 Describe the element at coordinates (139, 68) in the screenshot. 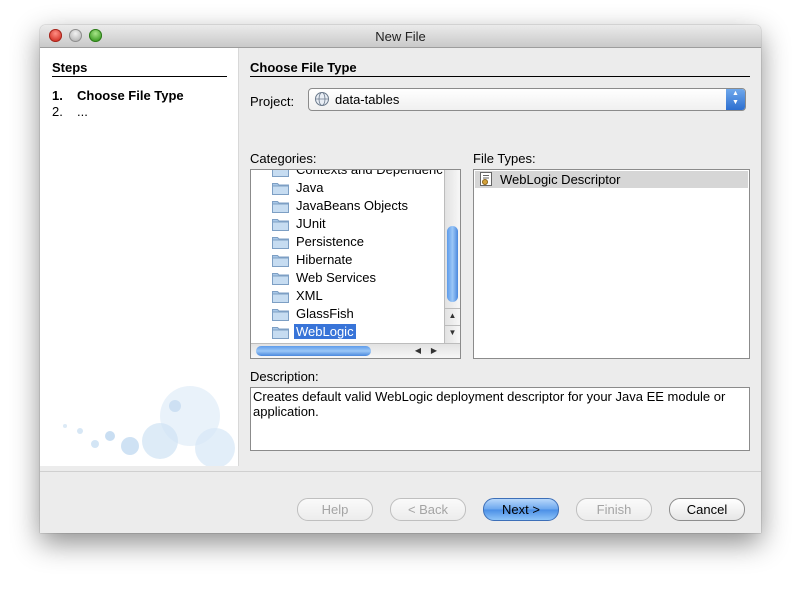

I see `steps-header: Steps` at that location.